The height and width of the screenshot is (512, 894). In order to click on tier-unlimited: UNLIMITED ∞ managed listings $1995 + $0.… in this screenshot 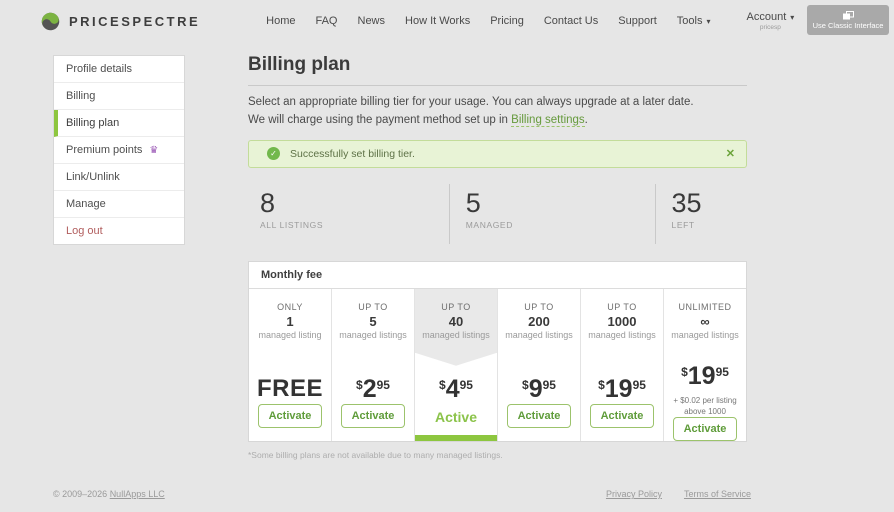, I will do `click(705, 365)`.